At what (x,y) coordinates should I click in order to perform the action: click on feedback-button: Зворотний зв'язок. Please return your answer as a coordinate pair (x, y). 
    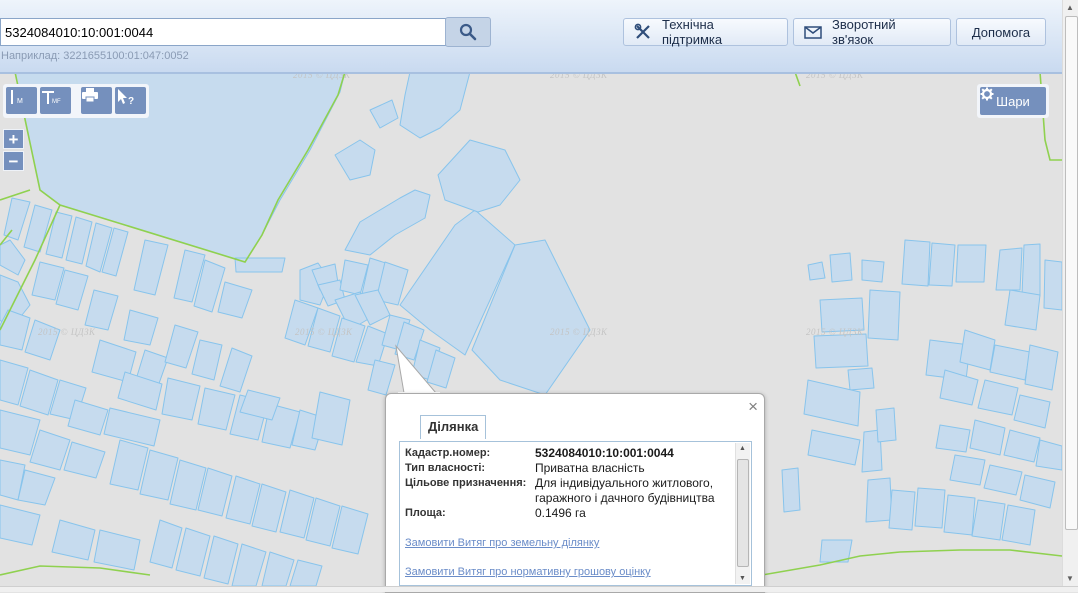
    Looking at the image, I should click on (872, 32).